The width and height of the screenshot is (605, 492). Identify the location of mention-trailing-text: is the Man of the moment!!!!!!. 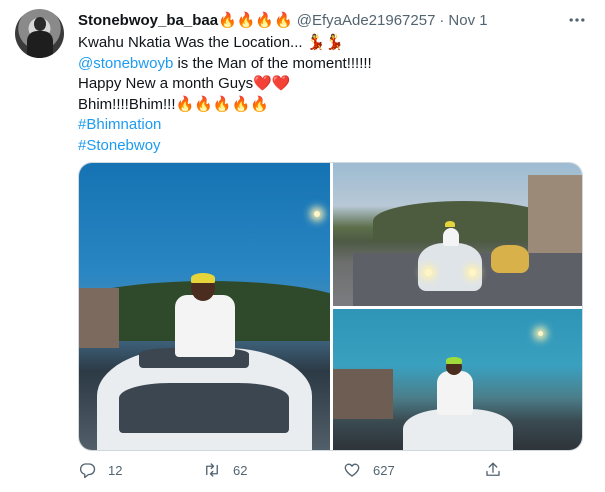
(274, 63).